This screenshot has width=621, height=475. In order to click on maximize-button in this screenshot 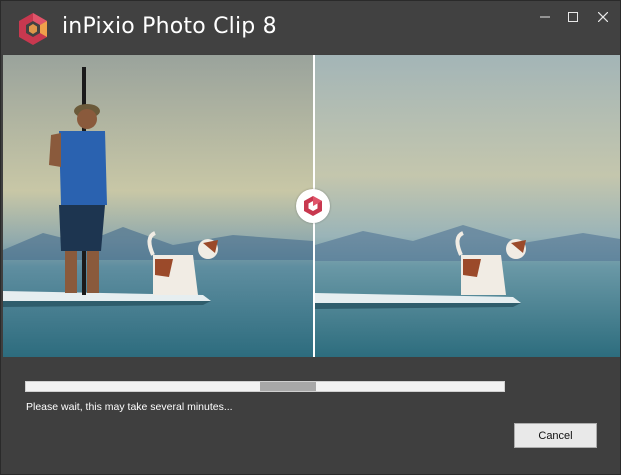, I will do `click(573, 17)`.